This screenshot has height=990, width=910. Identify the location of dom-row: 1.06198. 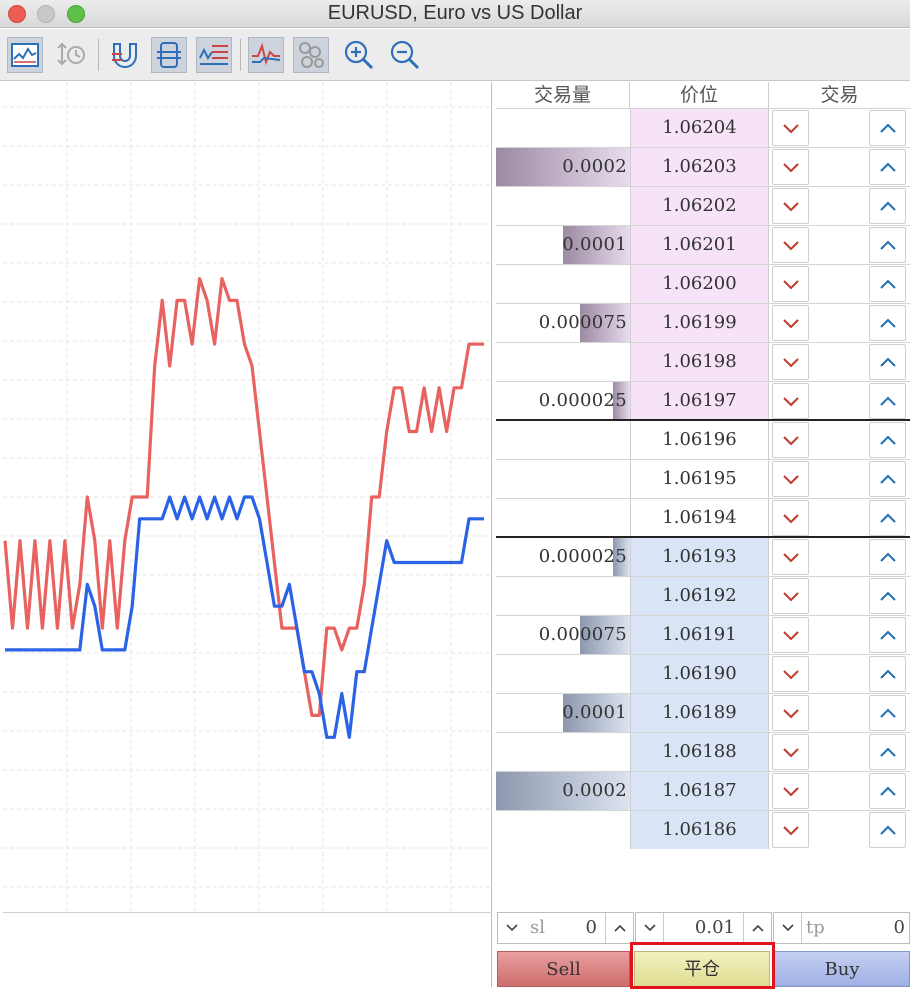
(703, 361).